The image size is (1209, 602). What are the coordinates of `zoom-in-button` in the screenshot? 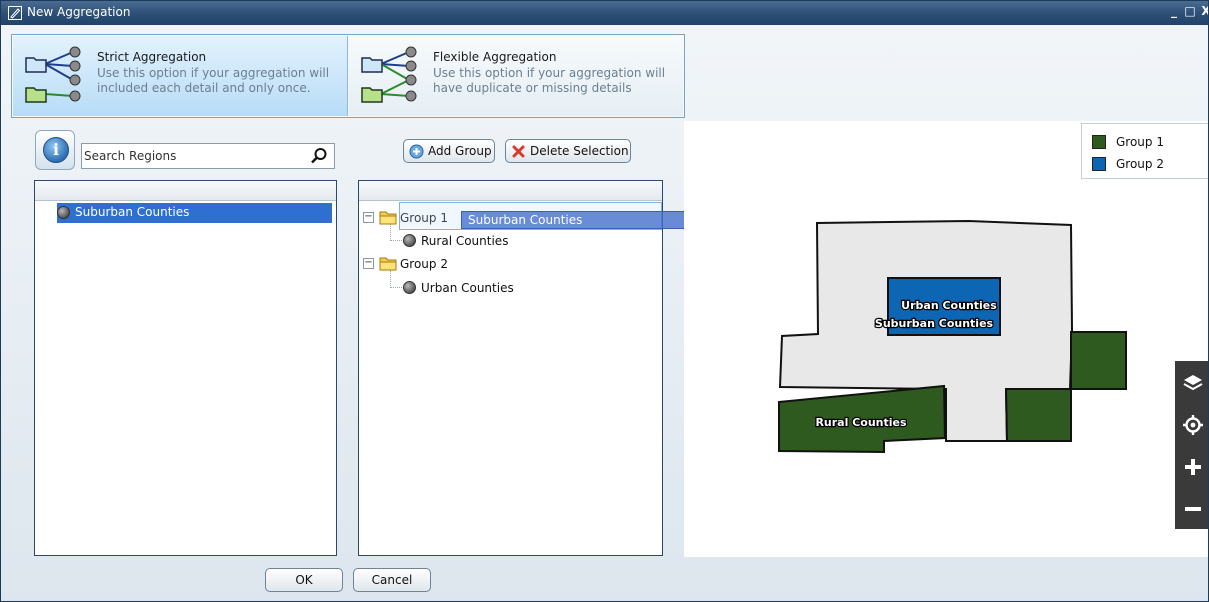 It's located at (1191, 467).